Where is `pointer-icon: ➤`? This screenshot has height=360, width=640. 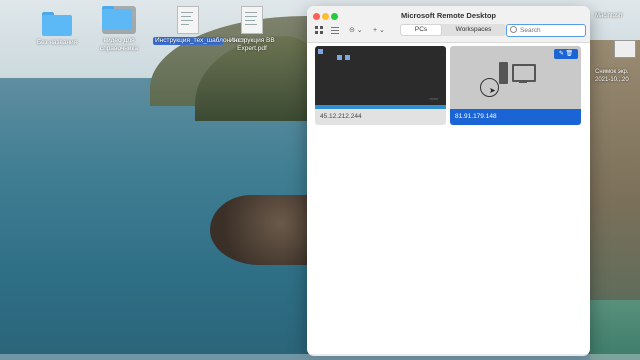
pointer-icon: ➤ is located at coordinates (492, 90).